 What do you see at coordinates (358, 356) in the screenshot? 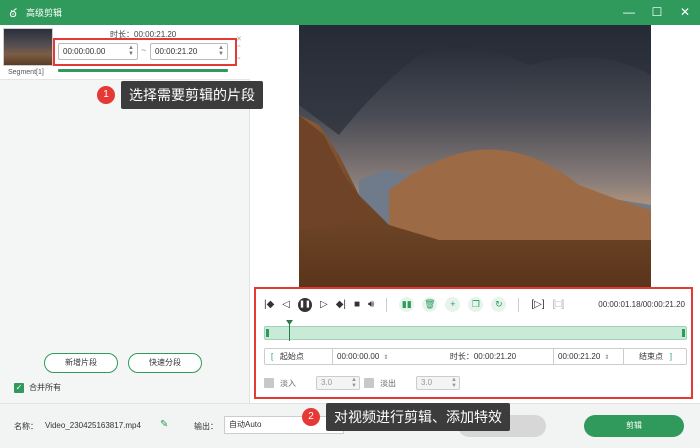
I see `start-time-value: 00:00:00.00` at bounding box center [358, 356].